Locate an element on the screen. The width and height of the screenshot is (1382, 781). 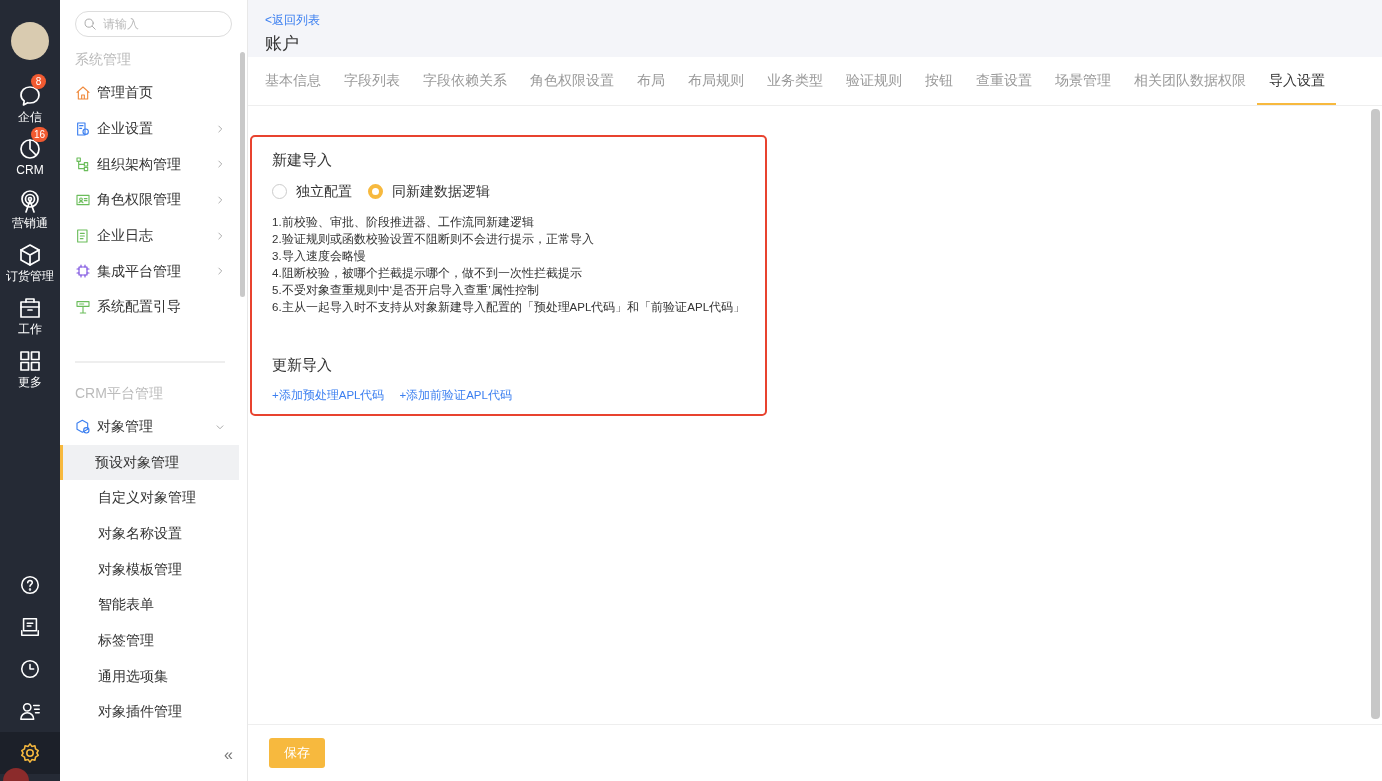
sidebar-item: 企业日志 is located at coordinates (153, 235).